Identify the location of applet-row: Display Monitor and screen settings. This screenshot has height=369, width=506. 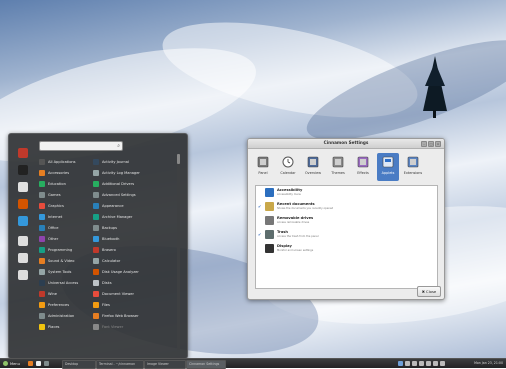
(346, 249).